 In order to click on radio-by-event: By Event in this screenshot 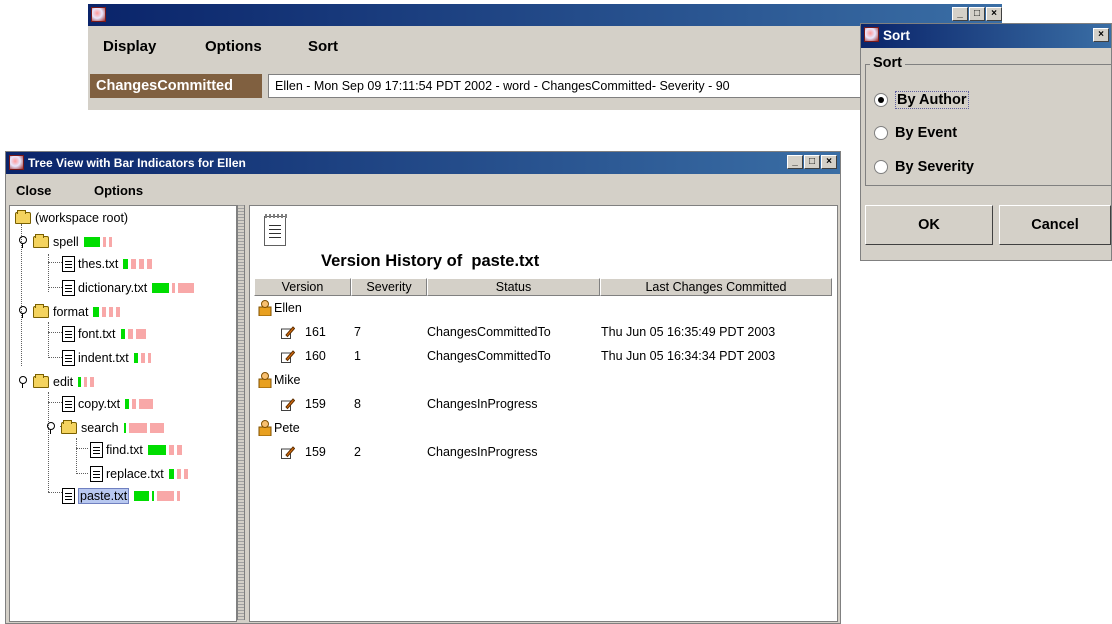, I will do `click(915, 133)`.